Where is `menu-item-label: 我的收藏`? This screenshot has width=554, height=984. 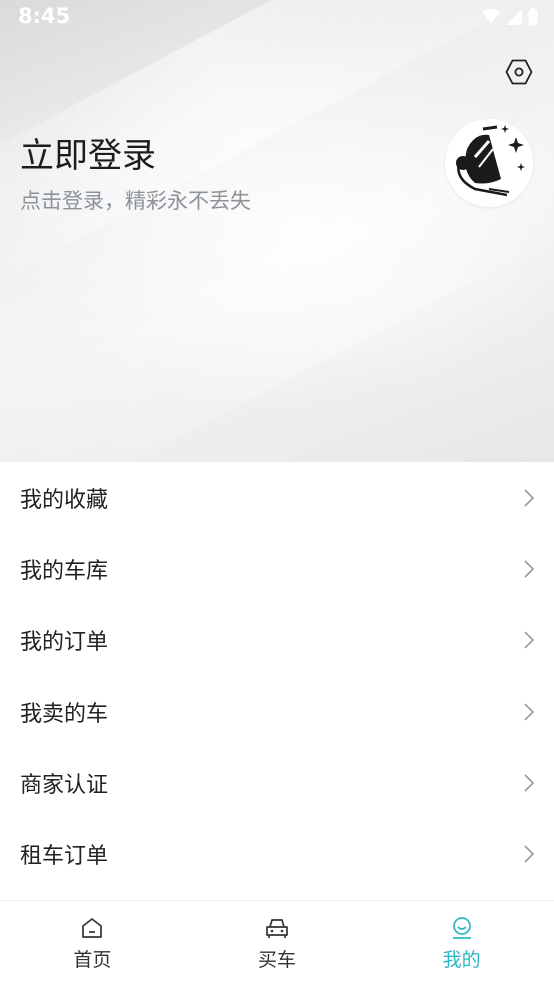 menu-item-label: 我的收藏 is located at coordinates (64, 500).